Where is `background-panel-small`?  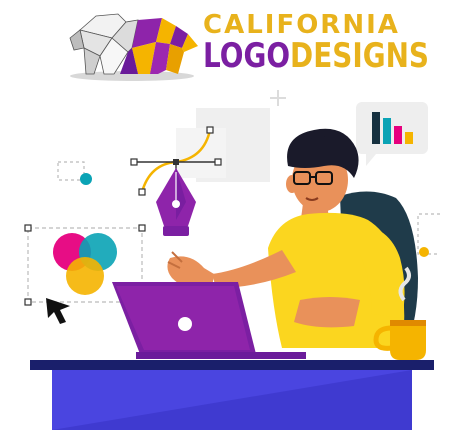
background-panel-small is located at coordinates (201, 153).